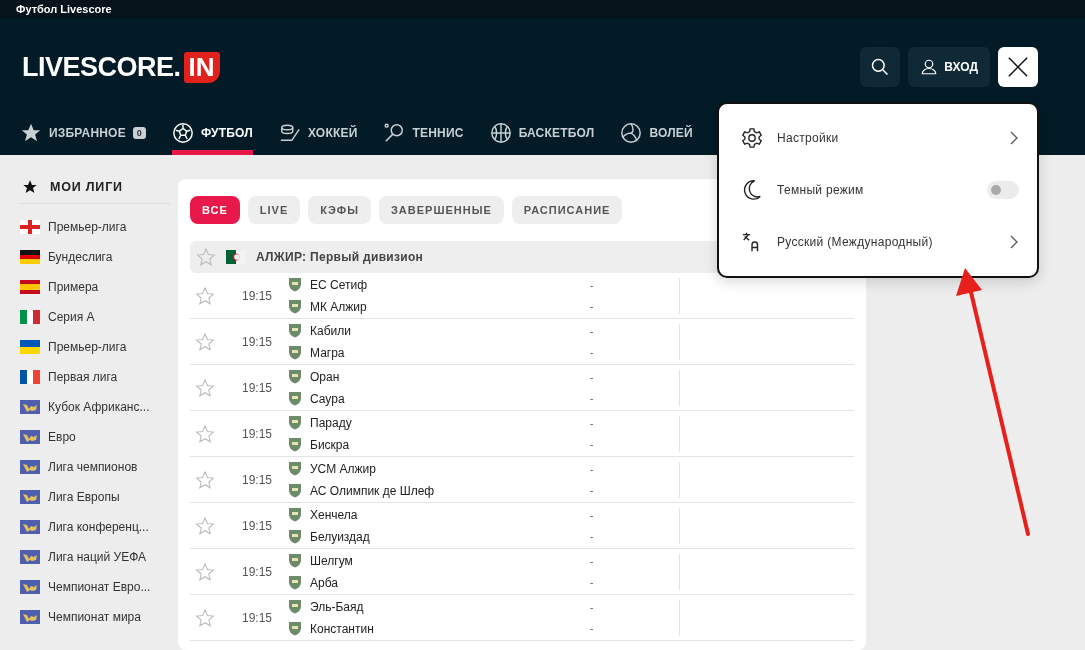 This screenshot has width=1085, height=650. I want to click on close-button, so click(1018, 67).